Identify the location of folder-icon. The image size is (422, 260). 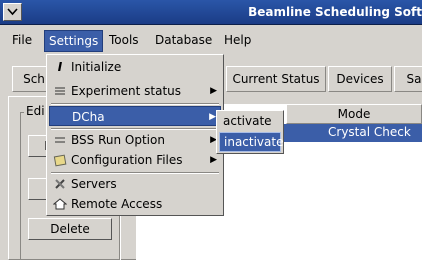
(60, 160).